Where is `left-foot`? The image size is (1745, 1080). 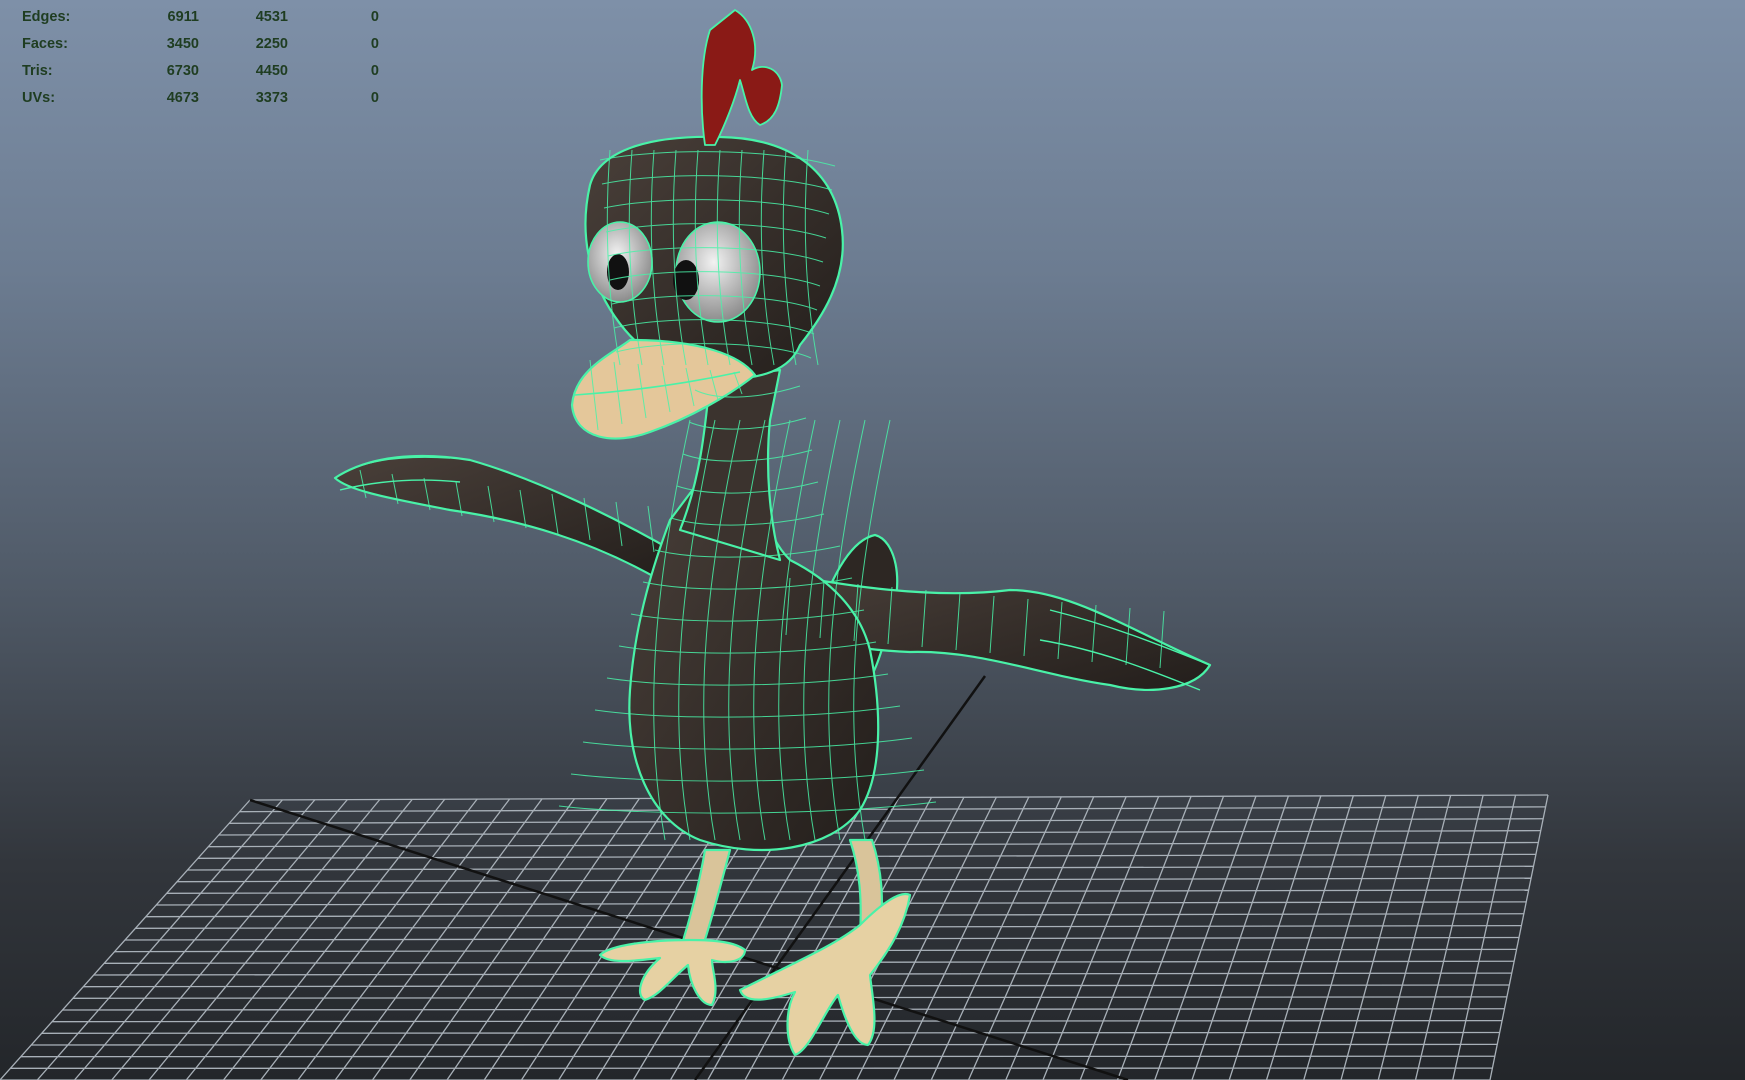 left-foot is located at coordinates (672, 972).